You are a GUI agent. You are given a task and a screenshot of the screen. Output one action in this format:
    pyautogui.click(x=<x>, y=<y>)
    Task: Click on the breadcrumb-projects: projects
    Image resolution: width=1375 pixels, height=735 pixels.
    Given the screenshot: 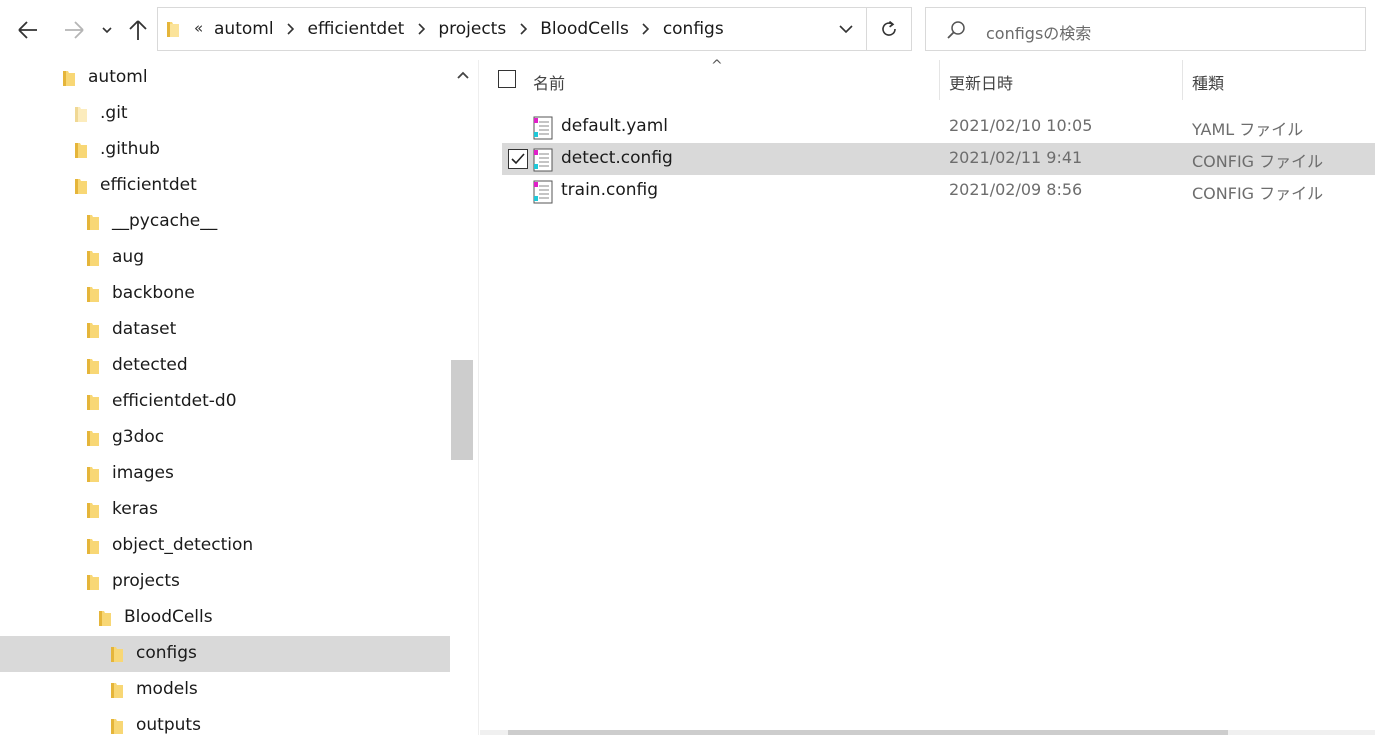 What is the action you would take?
    pyautogui.click(x=472, y=29)
    